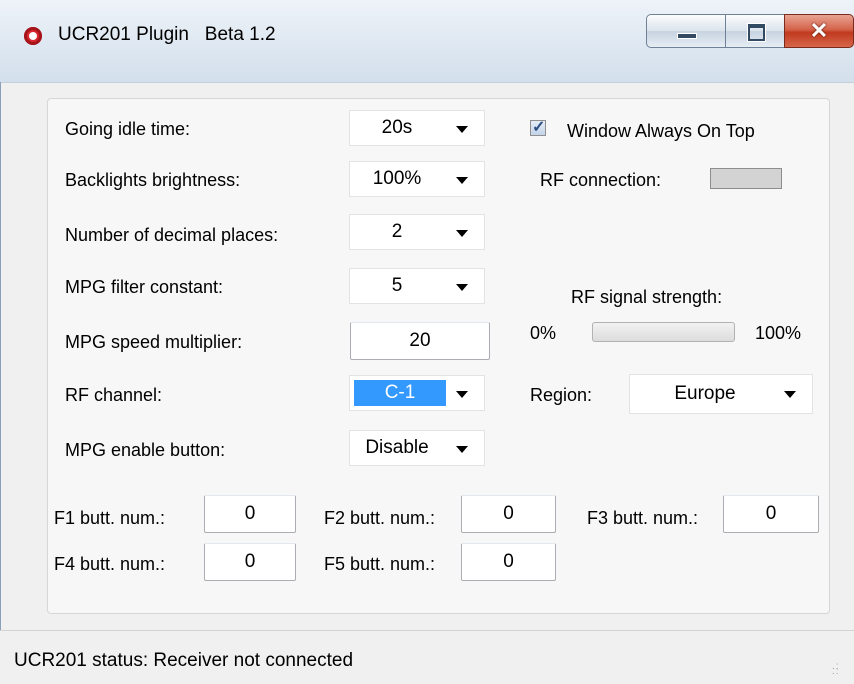 This screenshot has width=854, height=684. I want to click on decimals-label: Number of decimal places:, so click(172, 235).